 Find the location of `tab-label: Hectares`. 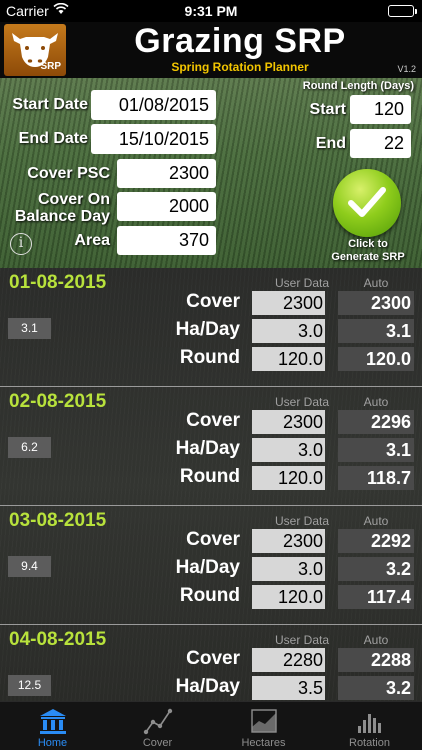

tab-label: Hectares is located at coordinates (263, 743).